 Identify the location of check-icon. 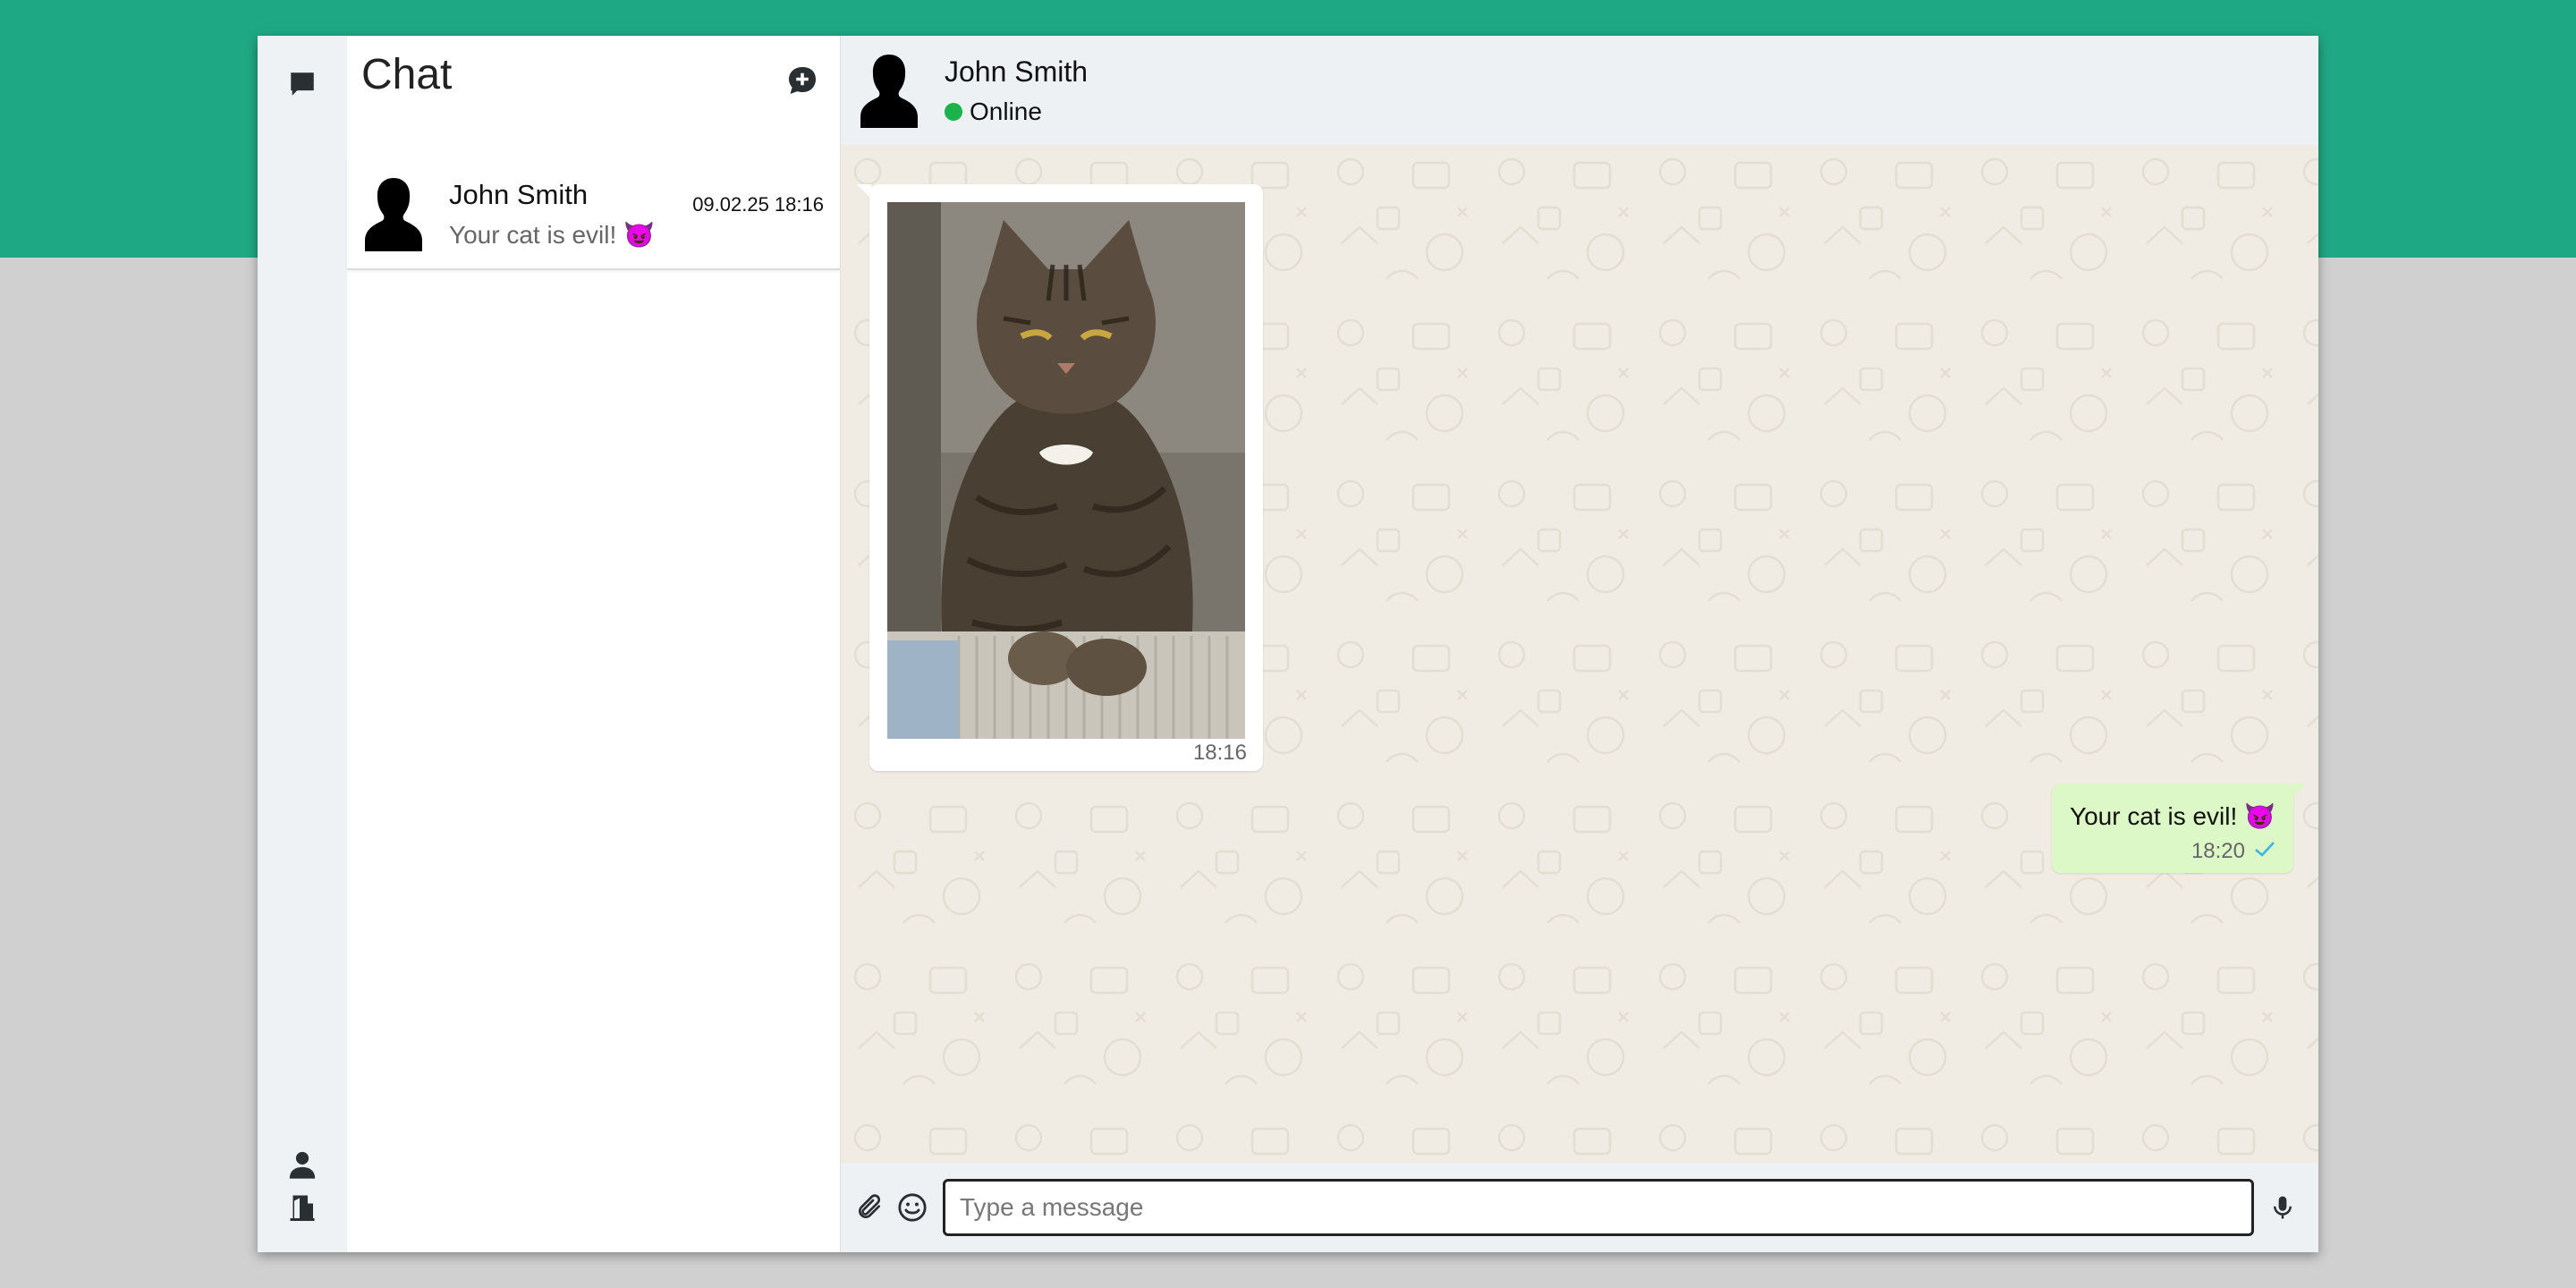
(2264, 851).